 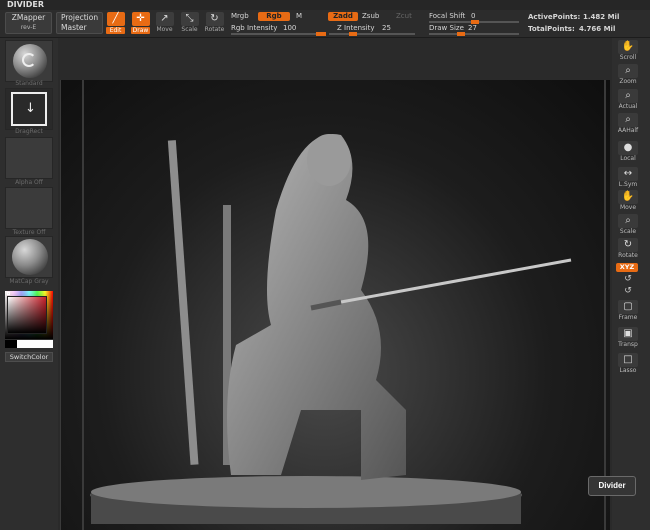 What do you see at coordinates (26, 4) in the screenshot?
I see `app-title: DIVIDER` at bounding box center [26, 4].